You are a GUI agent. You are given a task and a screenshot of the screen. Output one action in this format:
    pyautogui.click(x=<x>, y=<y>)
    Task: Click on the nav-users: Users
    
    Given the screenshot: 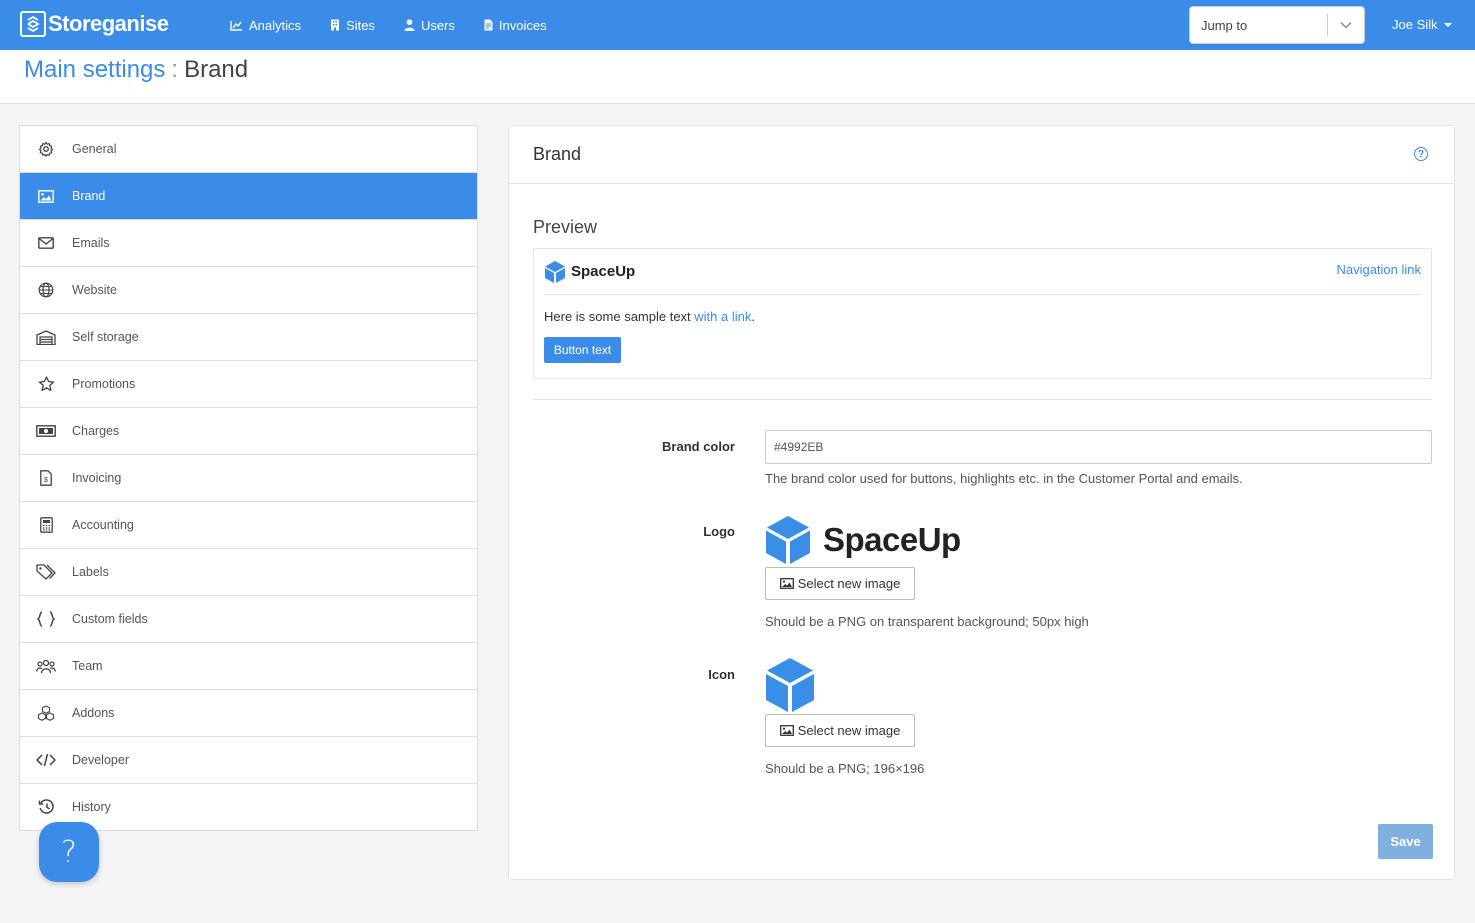 What is the action you would take?
    pyautogui.click(x=429, y=25)
    